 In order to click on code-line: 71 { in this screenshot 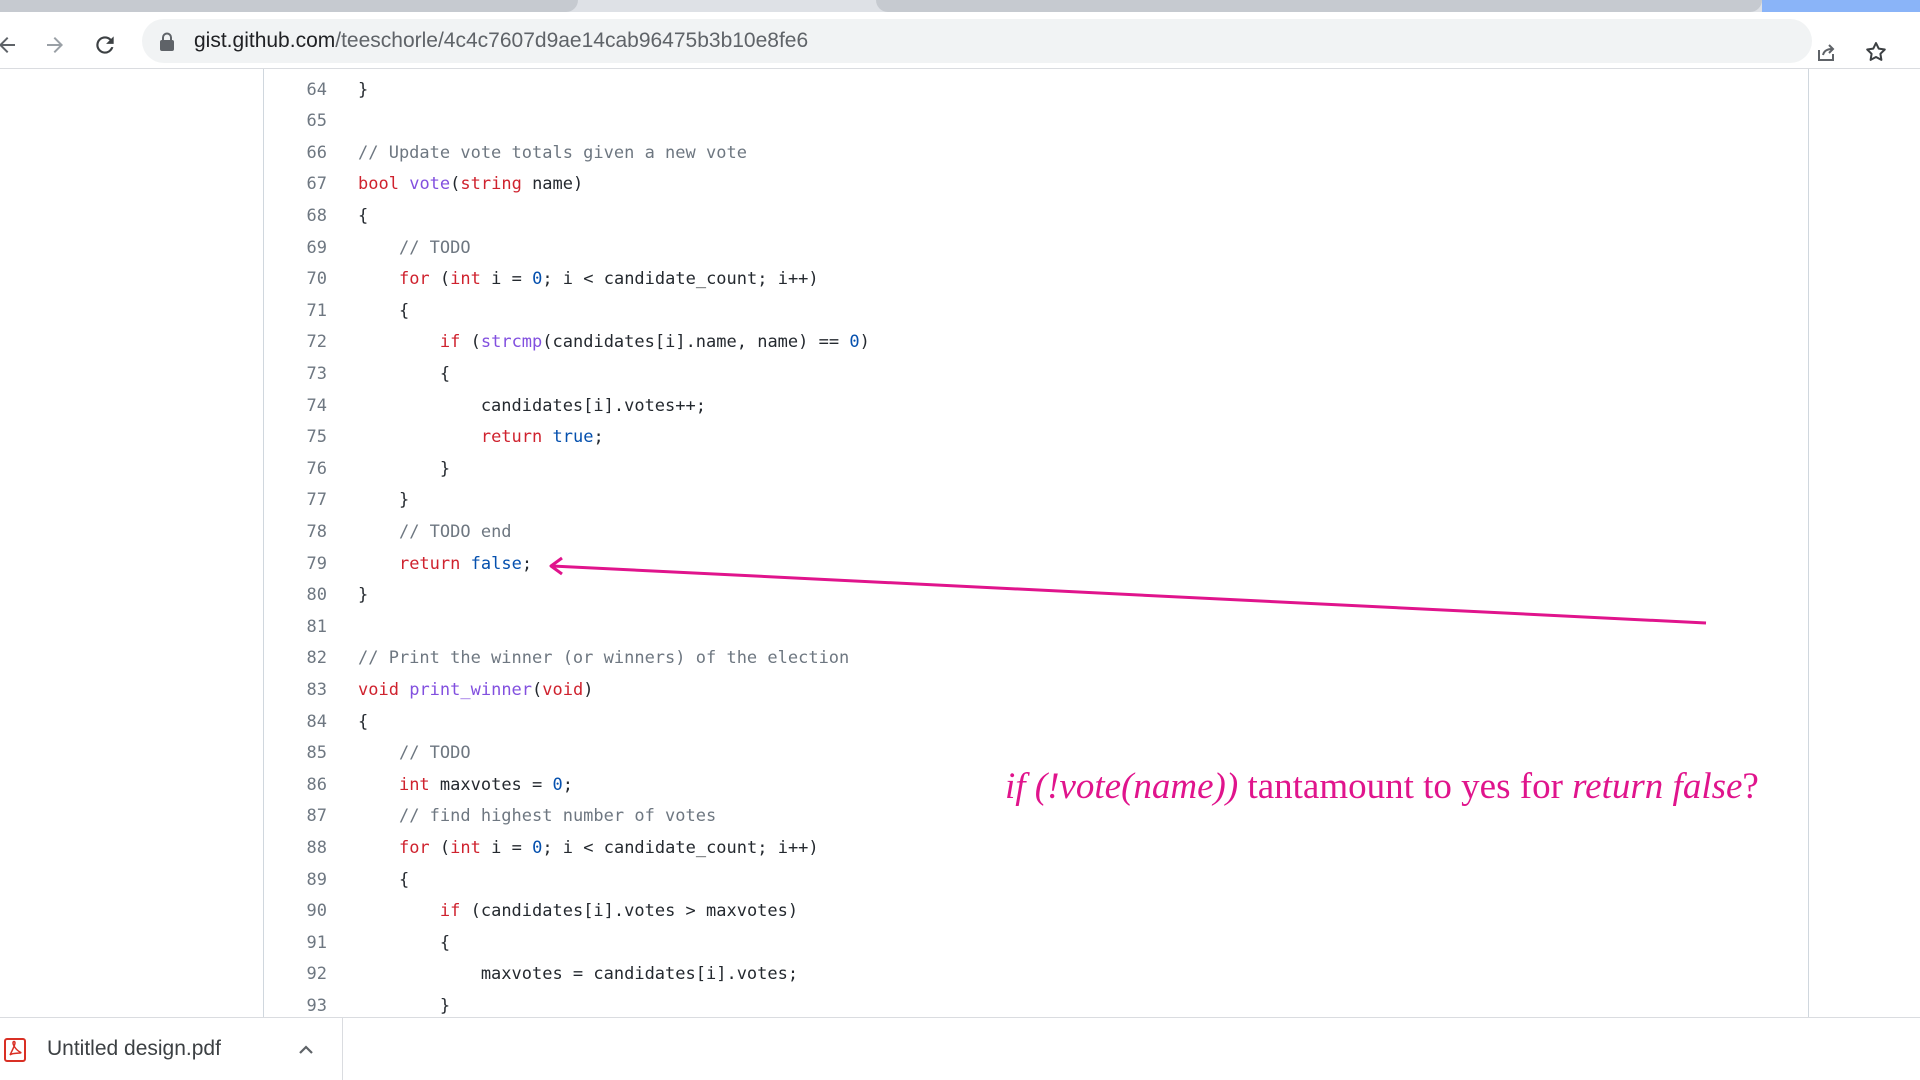, I will do `click(1034, 312)`.